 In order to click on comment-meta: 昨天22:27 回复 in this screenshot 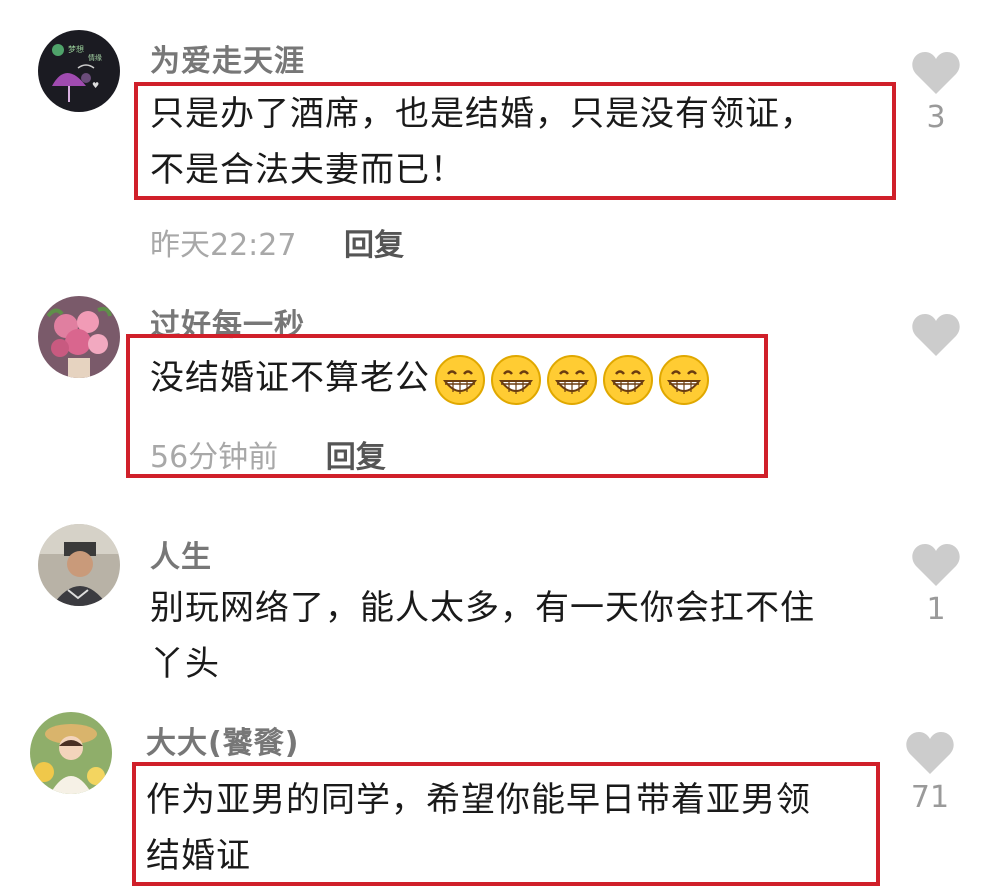, I will do `click(277, 242)`.